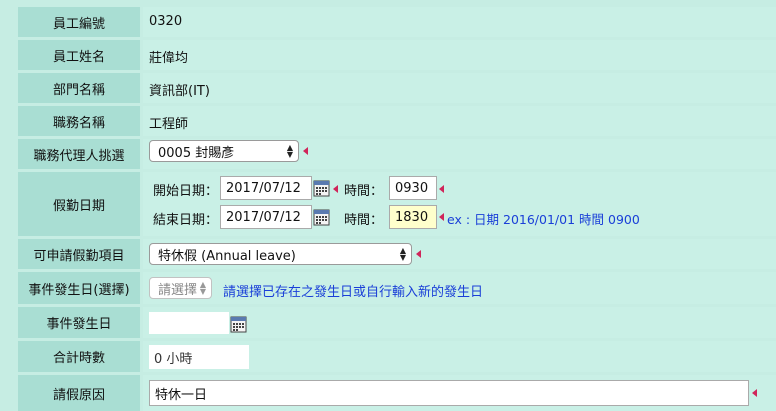  I want to click on label-leave-type: 可申請假勤項目, so click(79, 254).